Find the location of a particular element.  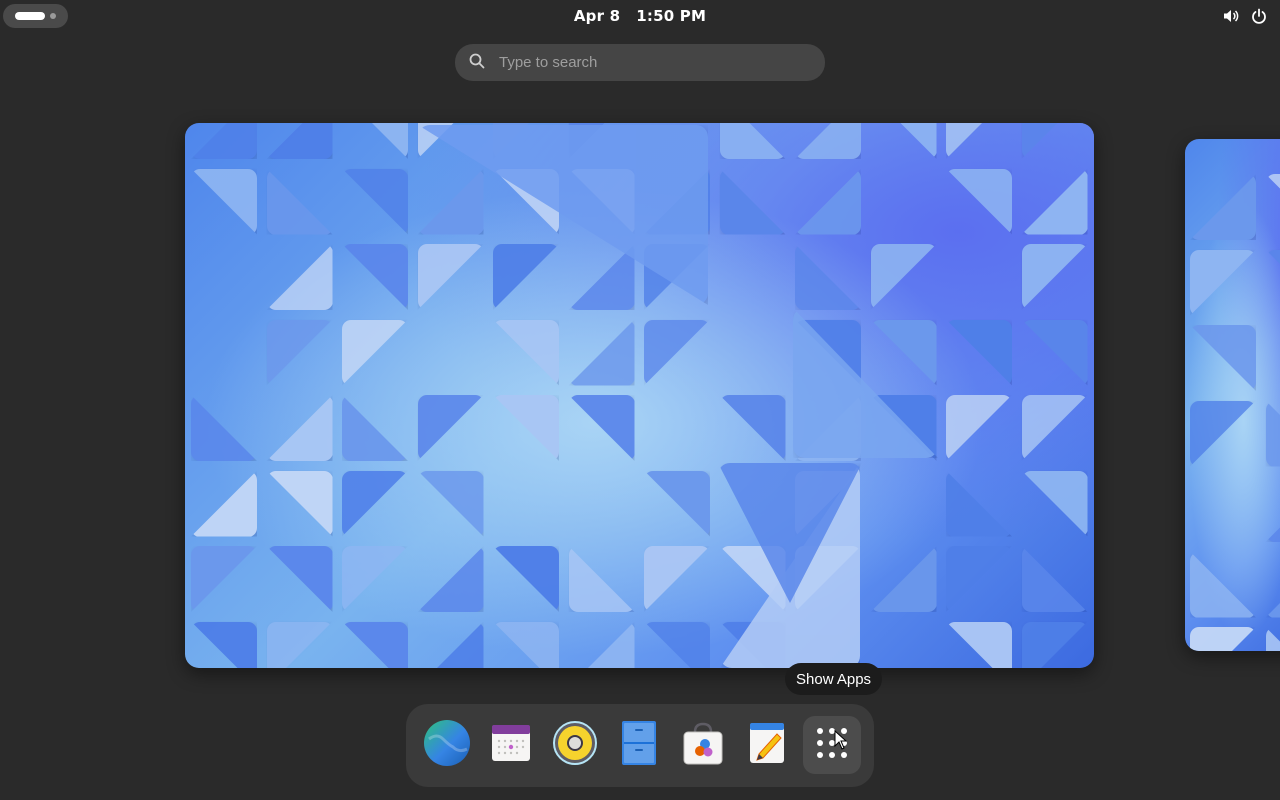

show-apps-tooltip: Show Apps is located at coordinates (834, 679).